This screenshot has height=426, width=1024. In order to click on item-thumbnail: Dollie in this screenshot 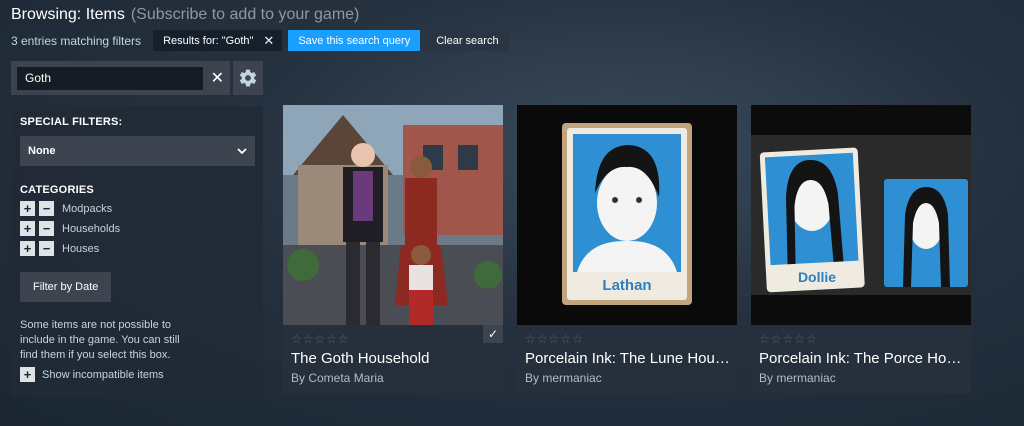, I will do `click(861, 215)`.